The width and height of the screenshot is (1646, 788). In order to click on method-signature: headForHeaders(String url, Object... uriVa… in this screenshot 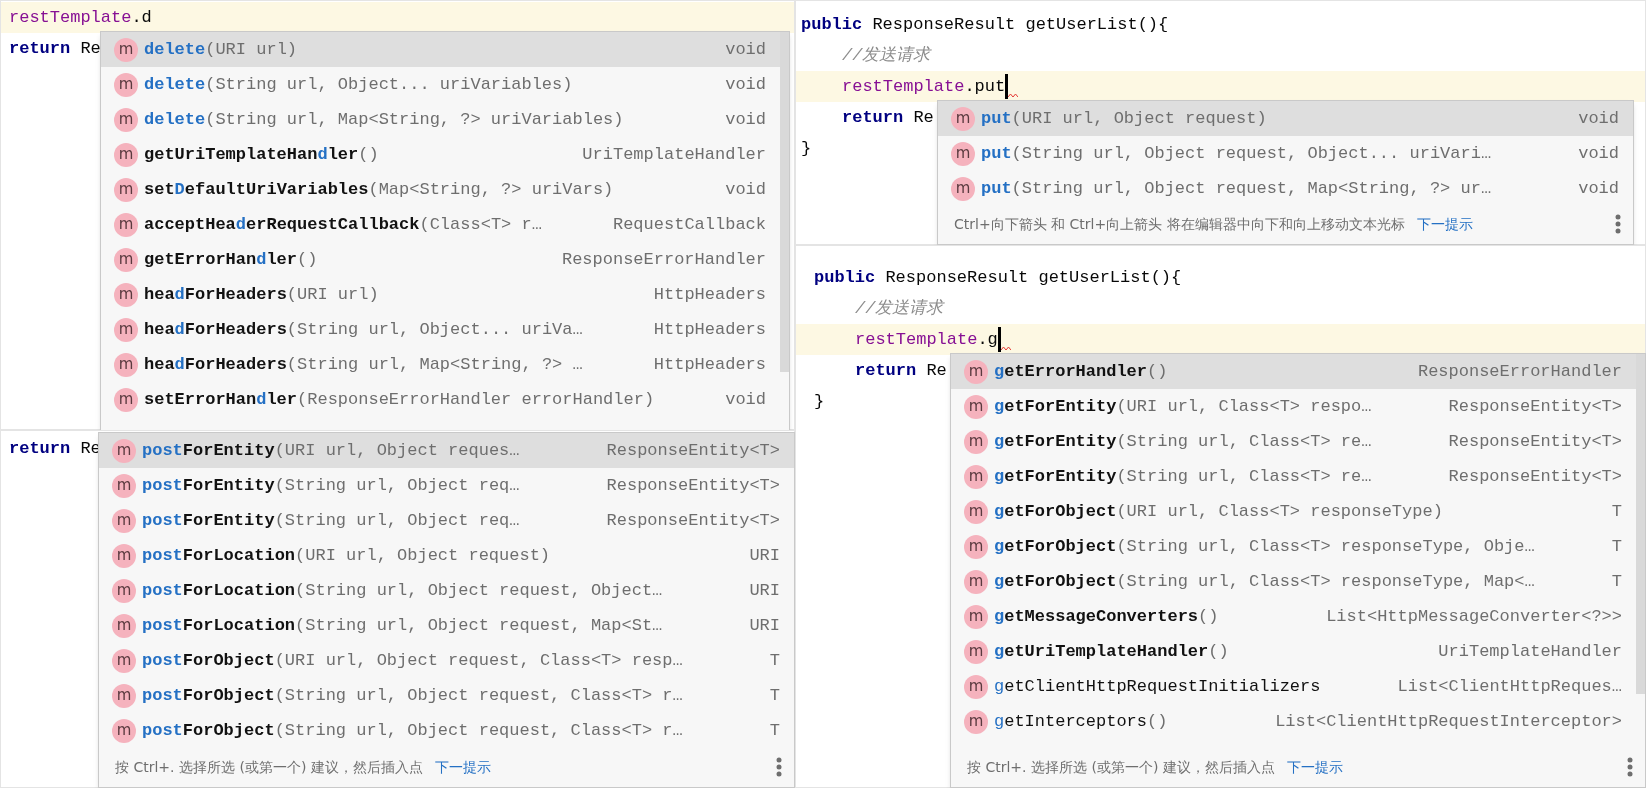, I will do `click(363, 329)`.